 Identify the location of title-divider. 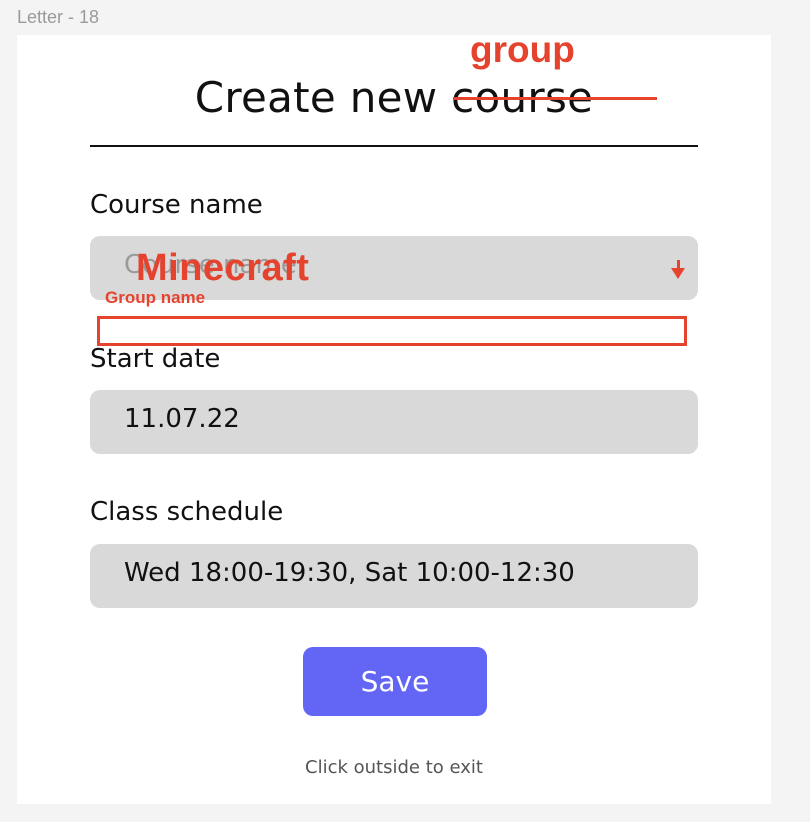
(394, 146).